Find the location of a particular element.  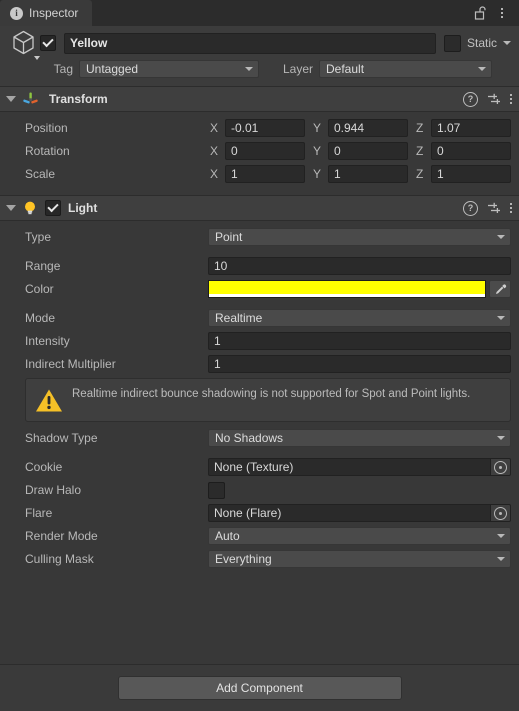

rotation-z: Z 0 is located at coordinates (462, 151).